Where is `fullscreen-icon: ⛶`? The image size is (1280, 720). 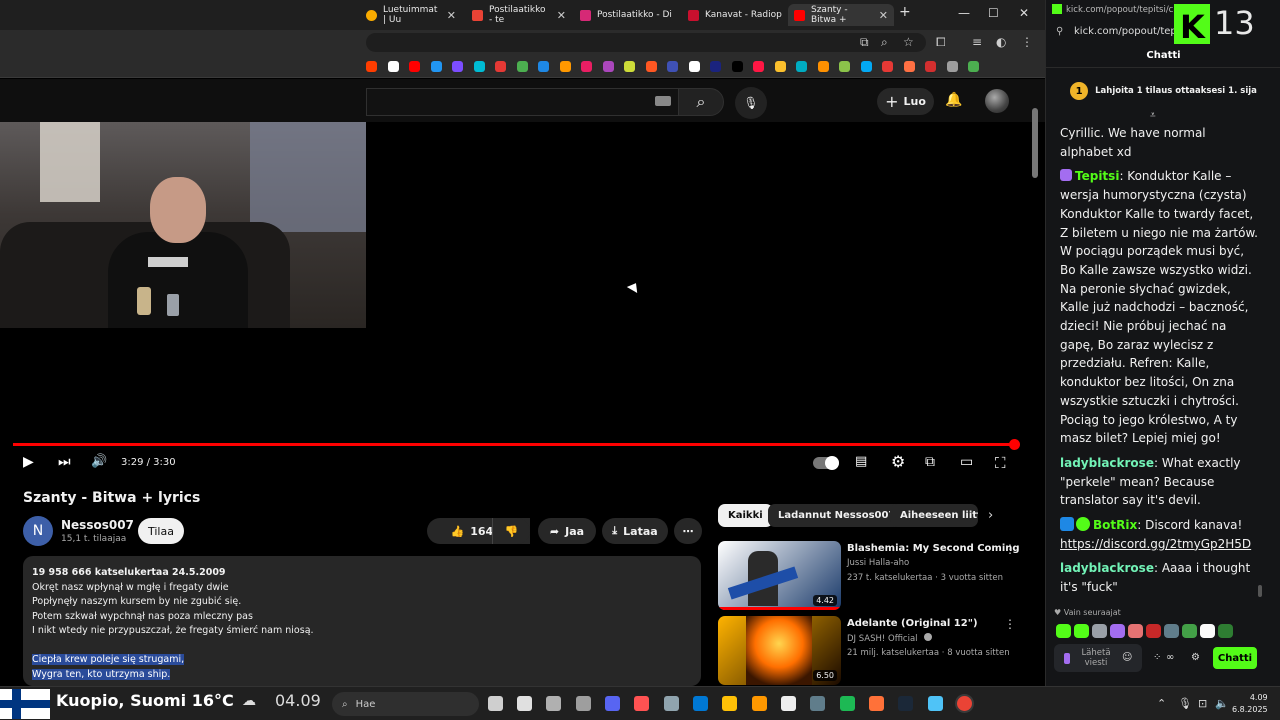
fullscreen-icon: ⛶ is located at coordinates (1000, 463).